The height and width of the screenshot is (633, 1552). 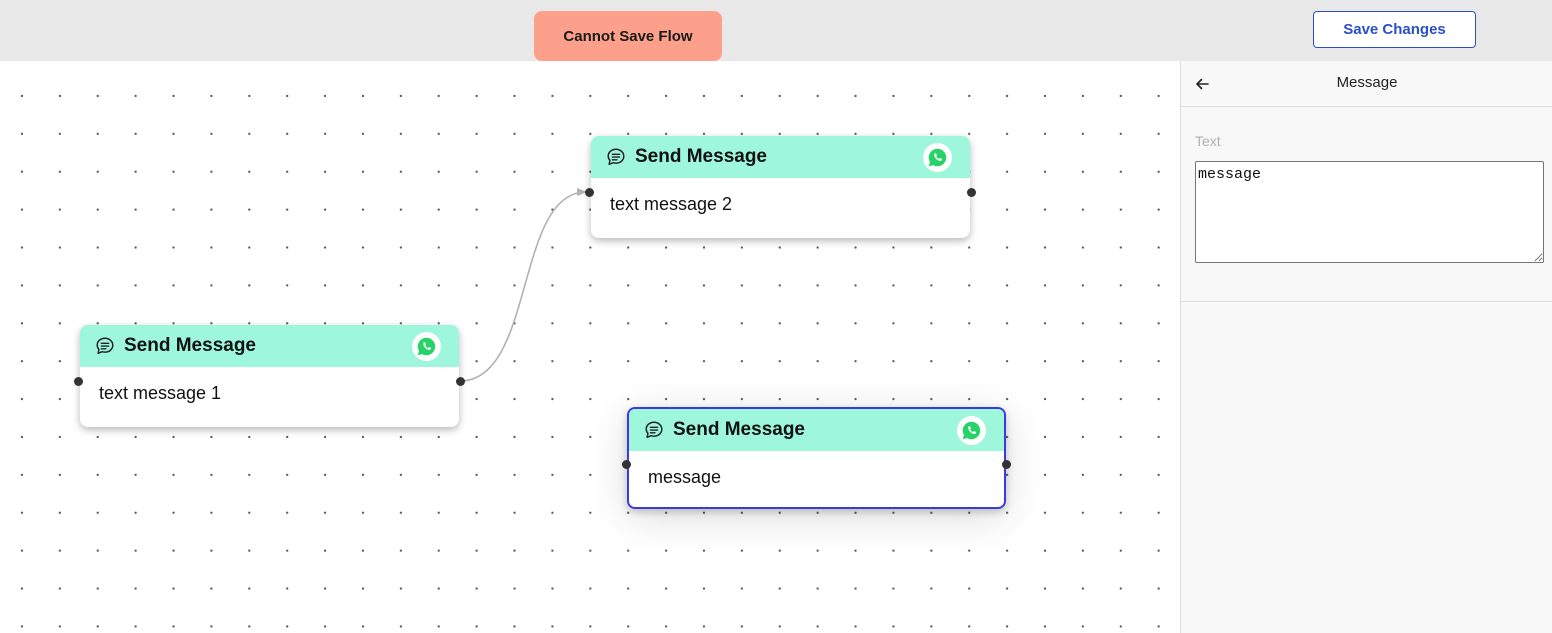 I want to click on cannot-save-flow-banner: Cannot Save Flow, so click(x=628, y=36).